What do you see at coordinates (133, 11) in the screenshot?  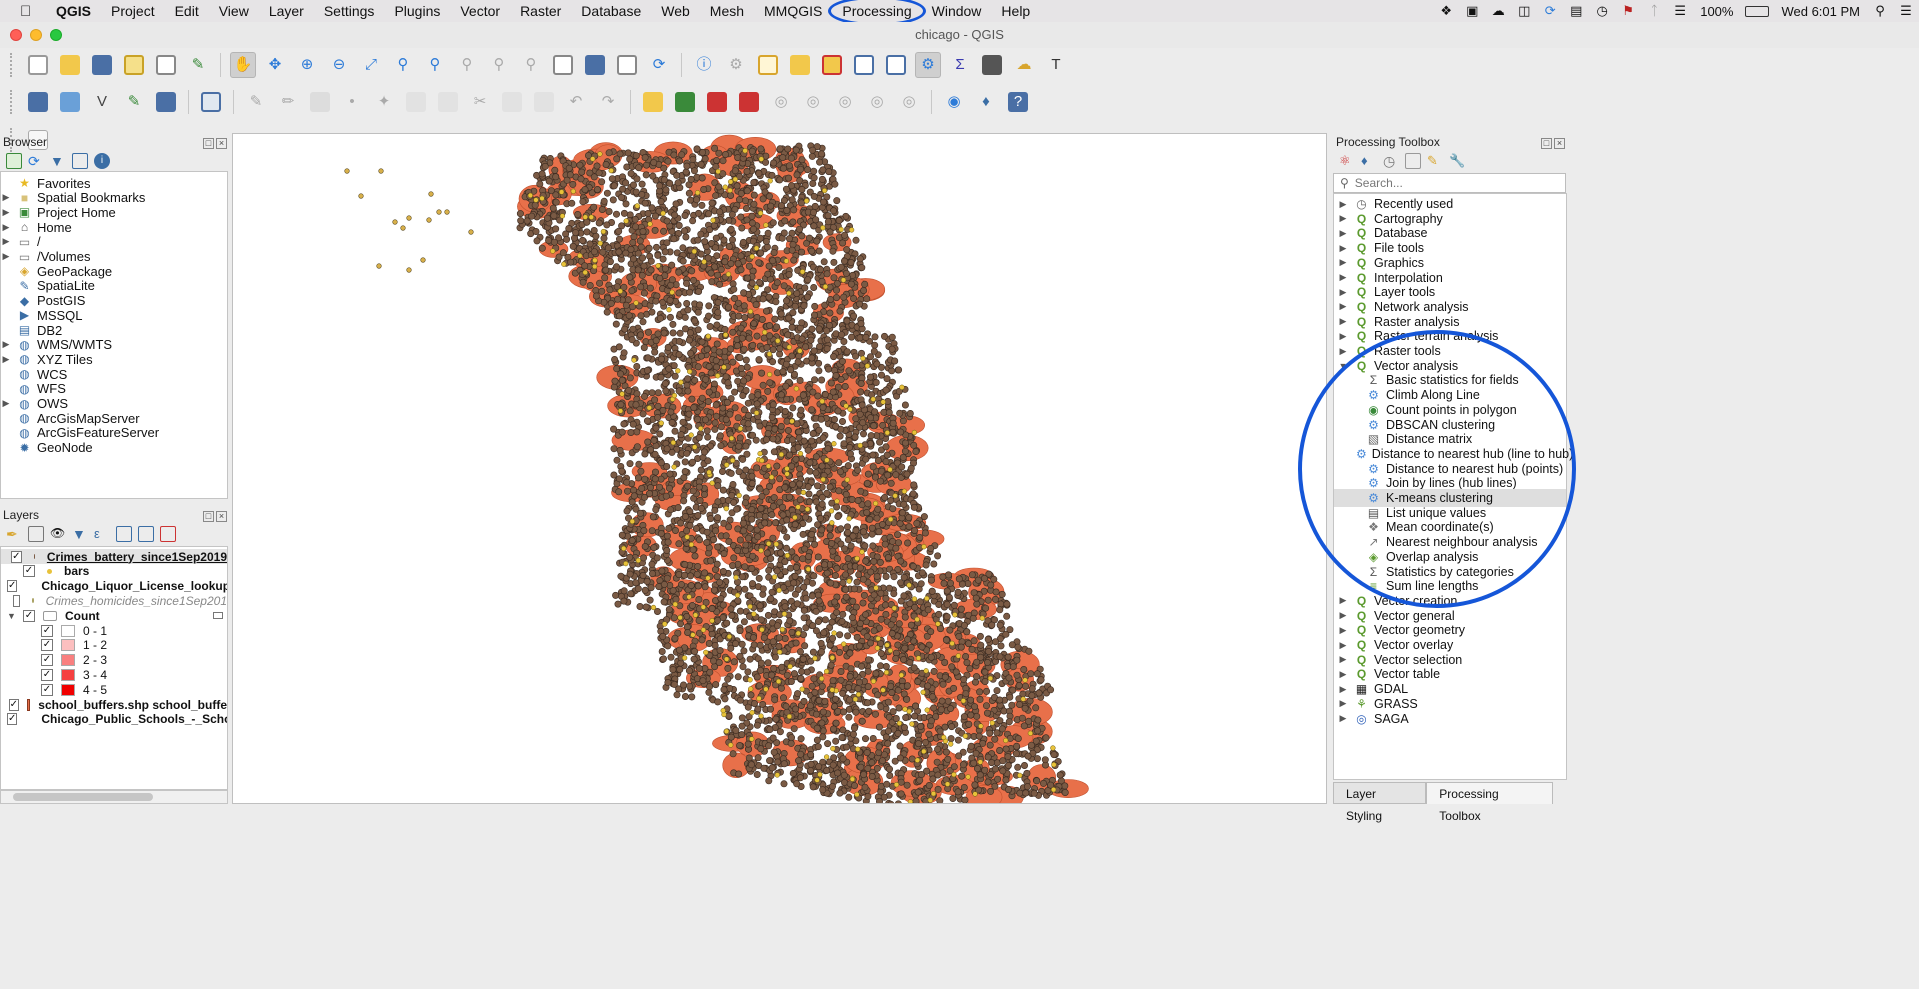 I see `menu-project: Project` at bounding box center [133, 11].